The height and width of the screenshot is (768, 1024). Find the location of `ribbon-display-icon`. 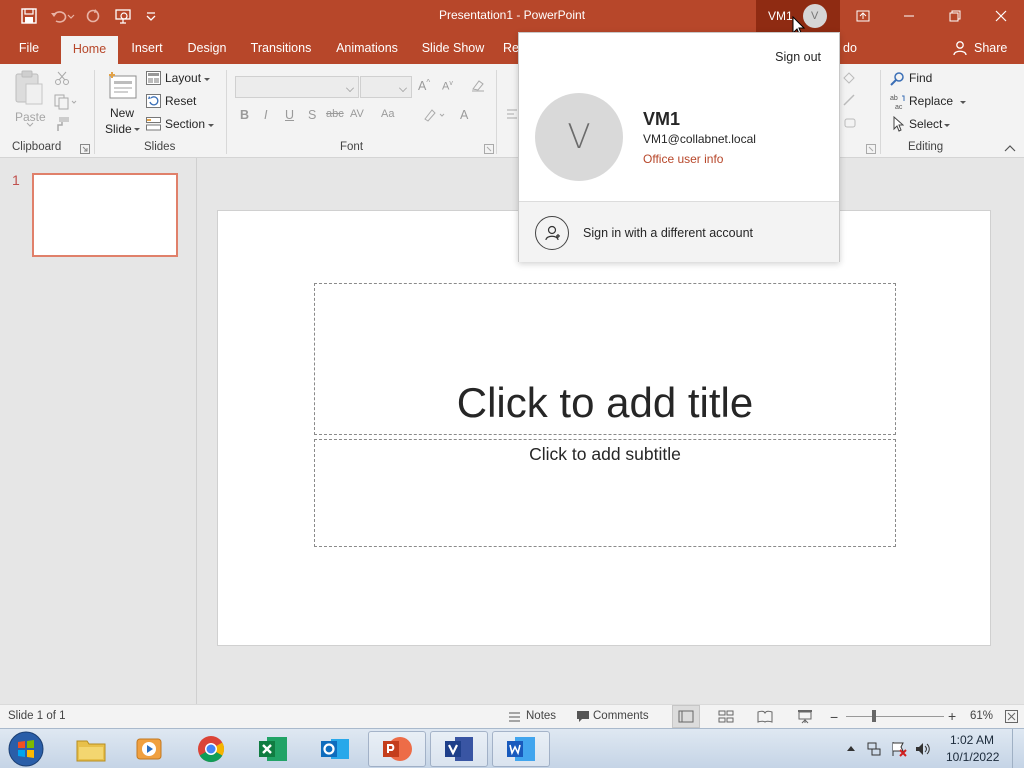

ribbon-display-icon is located at coordinates (863, 16).